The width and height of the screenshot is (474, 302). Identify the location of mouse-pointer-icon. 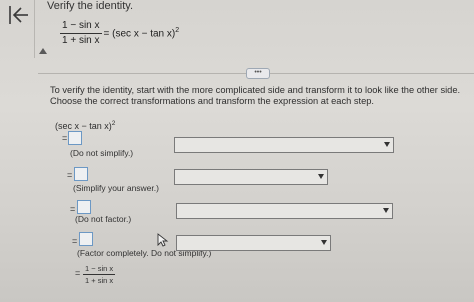
(163, 240).